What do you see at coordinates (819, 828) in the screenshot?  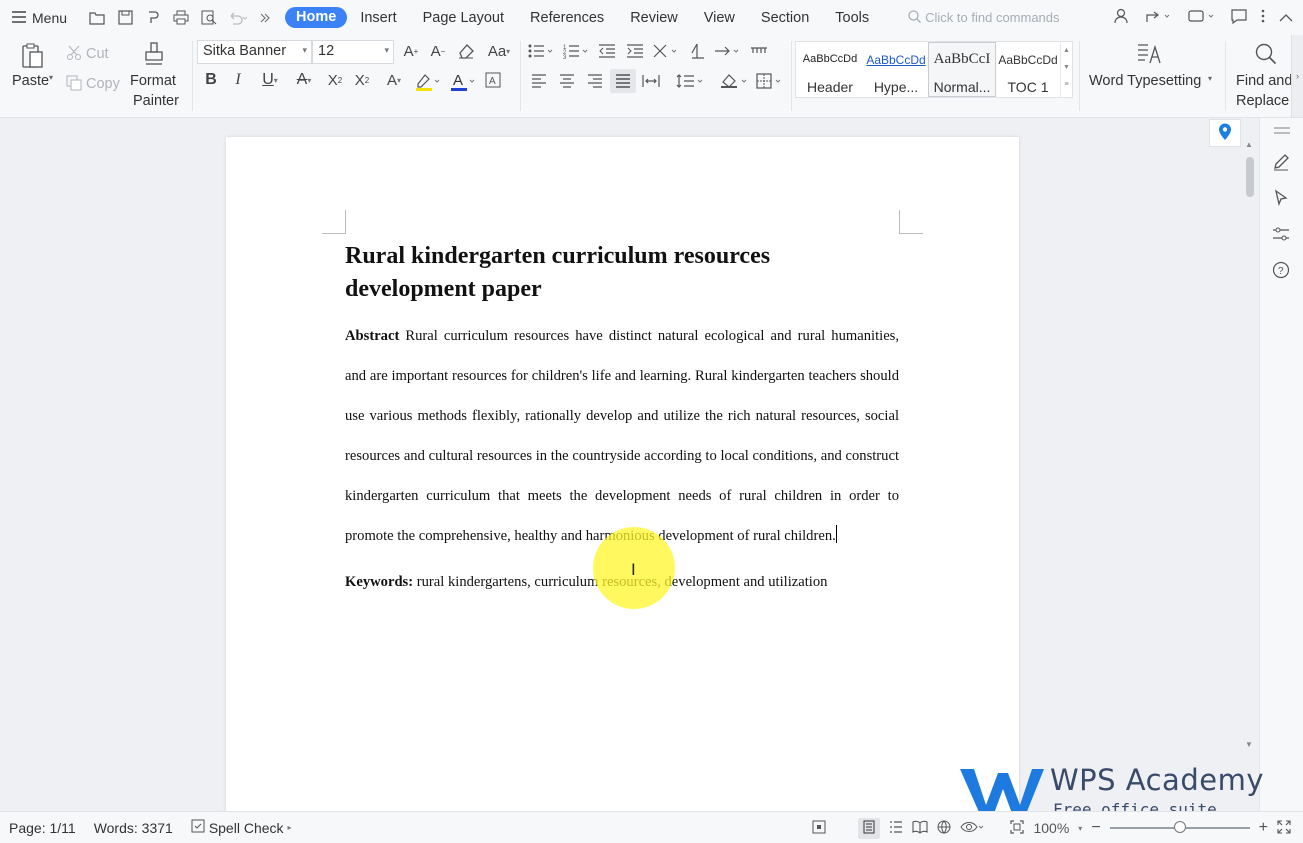 I see `focus-mode-icon` at bounding box center [819, 828].